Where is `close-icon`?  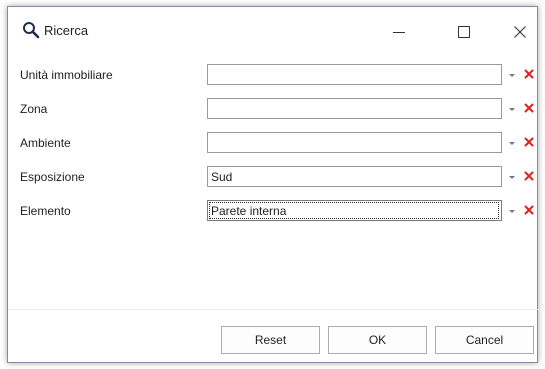 close-icon is located at coordinates (520, 32).